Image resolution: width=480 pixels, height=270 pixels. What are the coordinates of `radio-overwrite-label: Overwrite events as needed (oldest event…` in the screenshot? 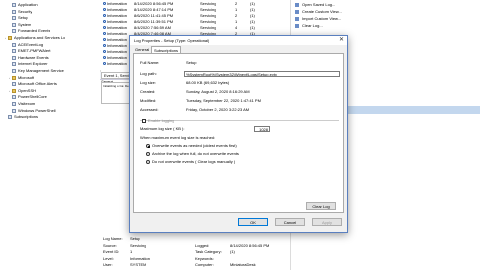 It's located at (194, 145).